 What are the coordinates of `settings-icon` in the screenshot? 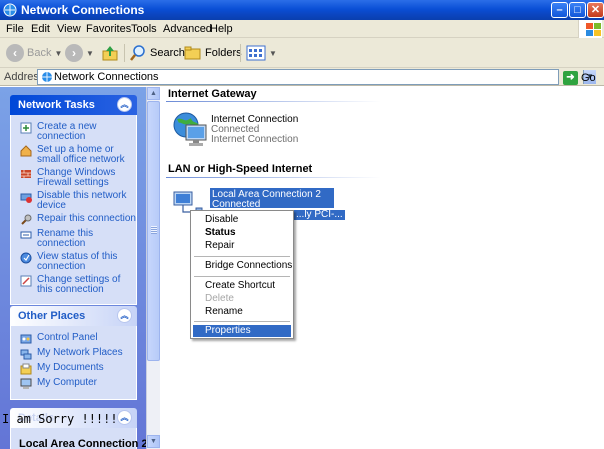 It's located at (26, 281).